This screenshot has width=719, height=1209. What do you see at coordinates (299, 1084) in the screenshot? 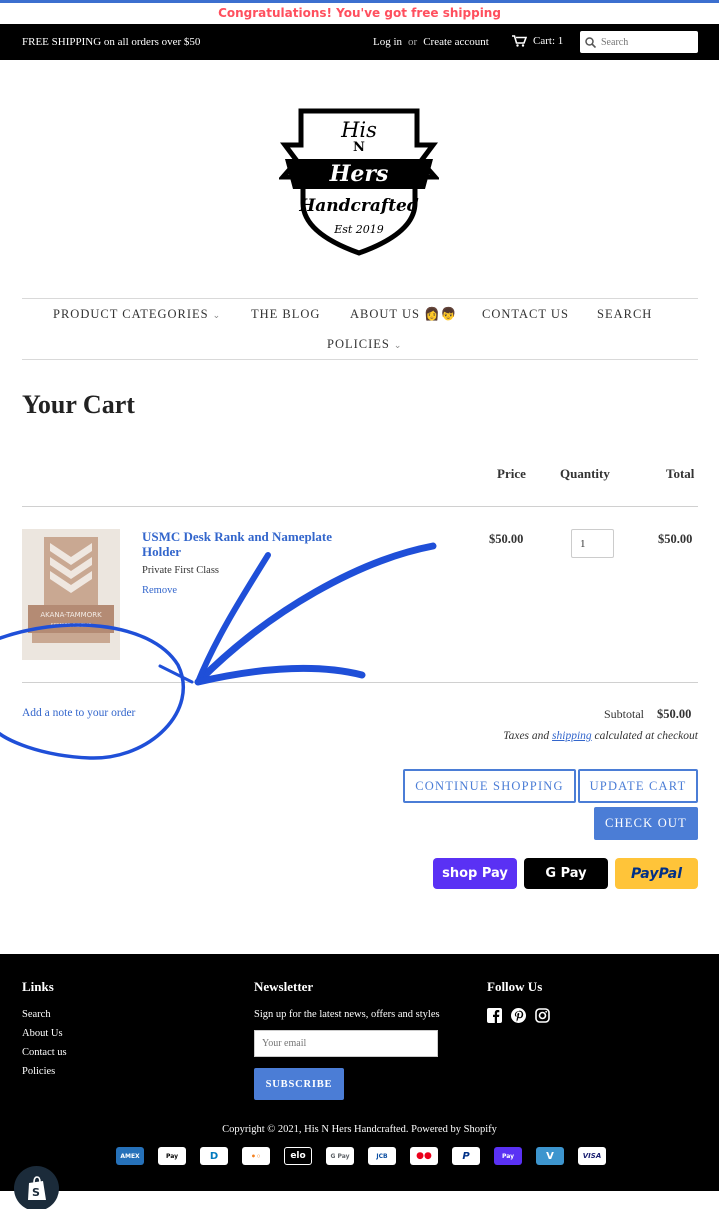
I see `subscribe-button: SUBSCRIBE` at bounding box center [299, 1084].